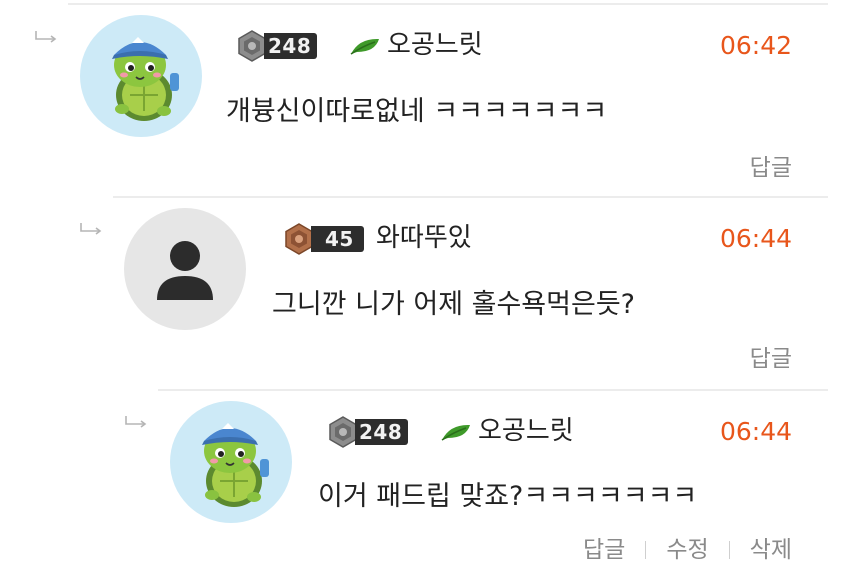 The height and width of the screenshot is (576, 850). I want to click on comment-actions: 답글 수정 삭제, so click(687, 550).